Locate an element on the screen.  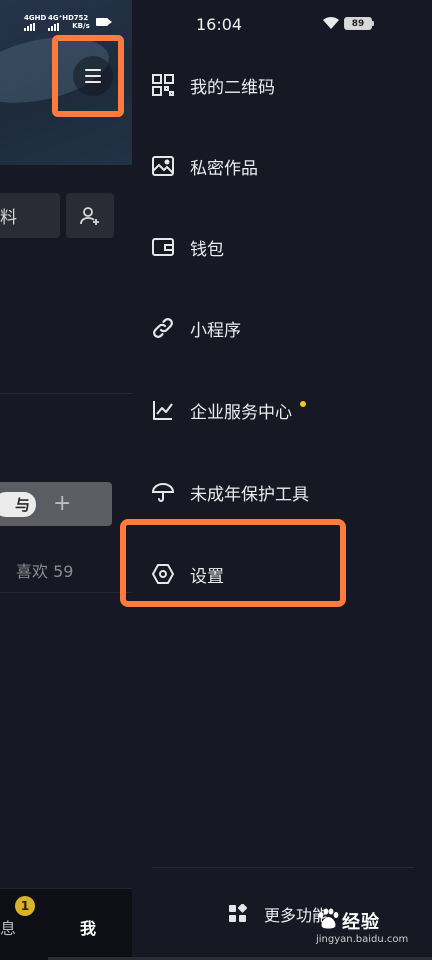
drawer-item-label: 私密作品 is located at coordinates (224, 168).